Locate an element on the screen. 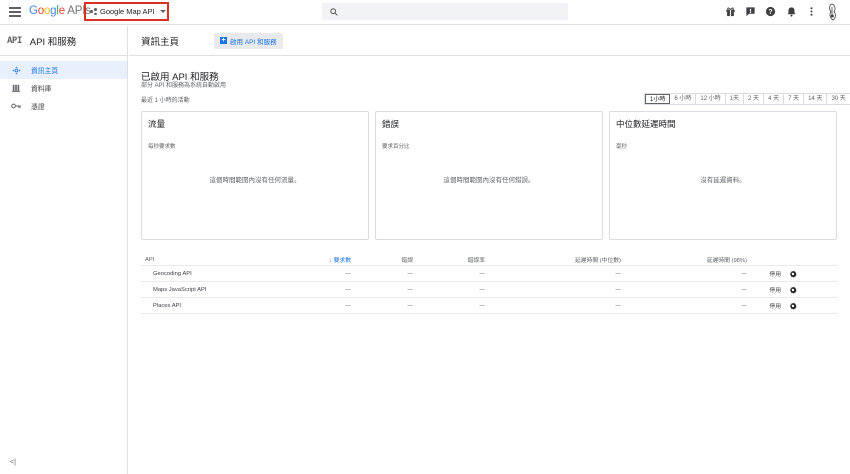 This screenshot has height=474, width=850. latency-card: 中位數延遲時間 毫秒 沒有延遲資料。 is located at coordinates (723, 175).